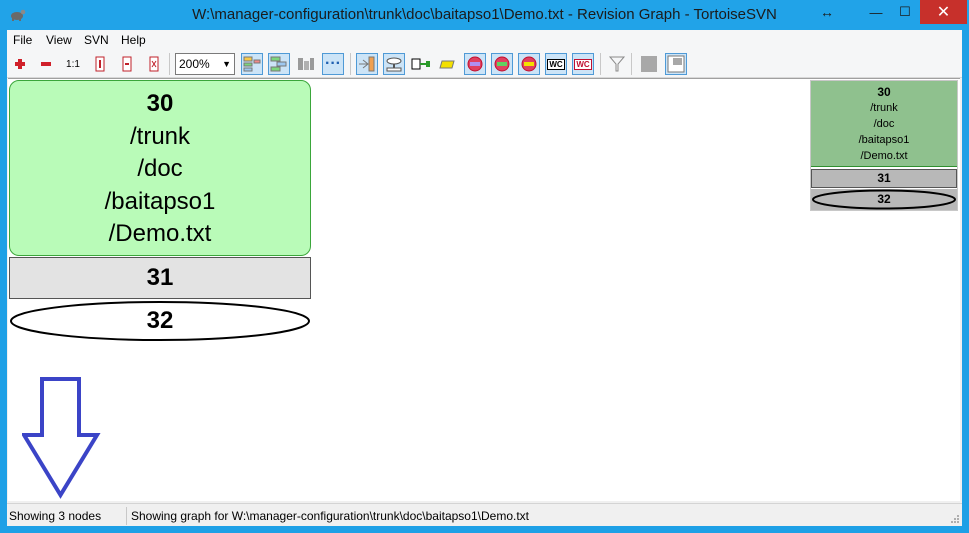 This screenshot has width=969, height=533. I want to click on overview-node-path-line: /baitapso1, so click(884, 140).